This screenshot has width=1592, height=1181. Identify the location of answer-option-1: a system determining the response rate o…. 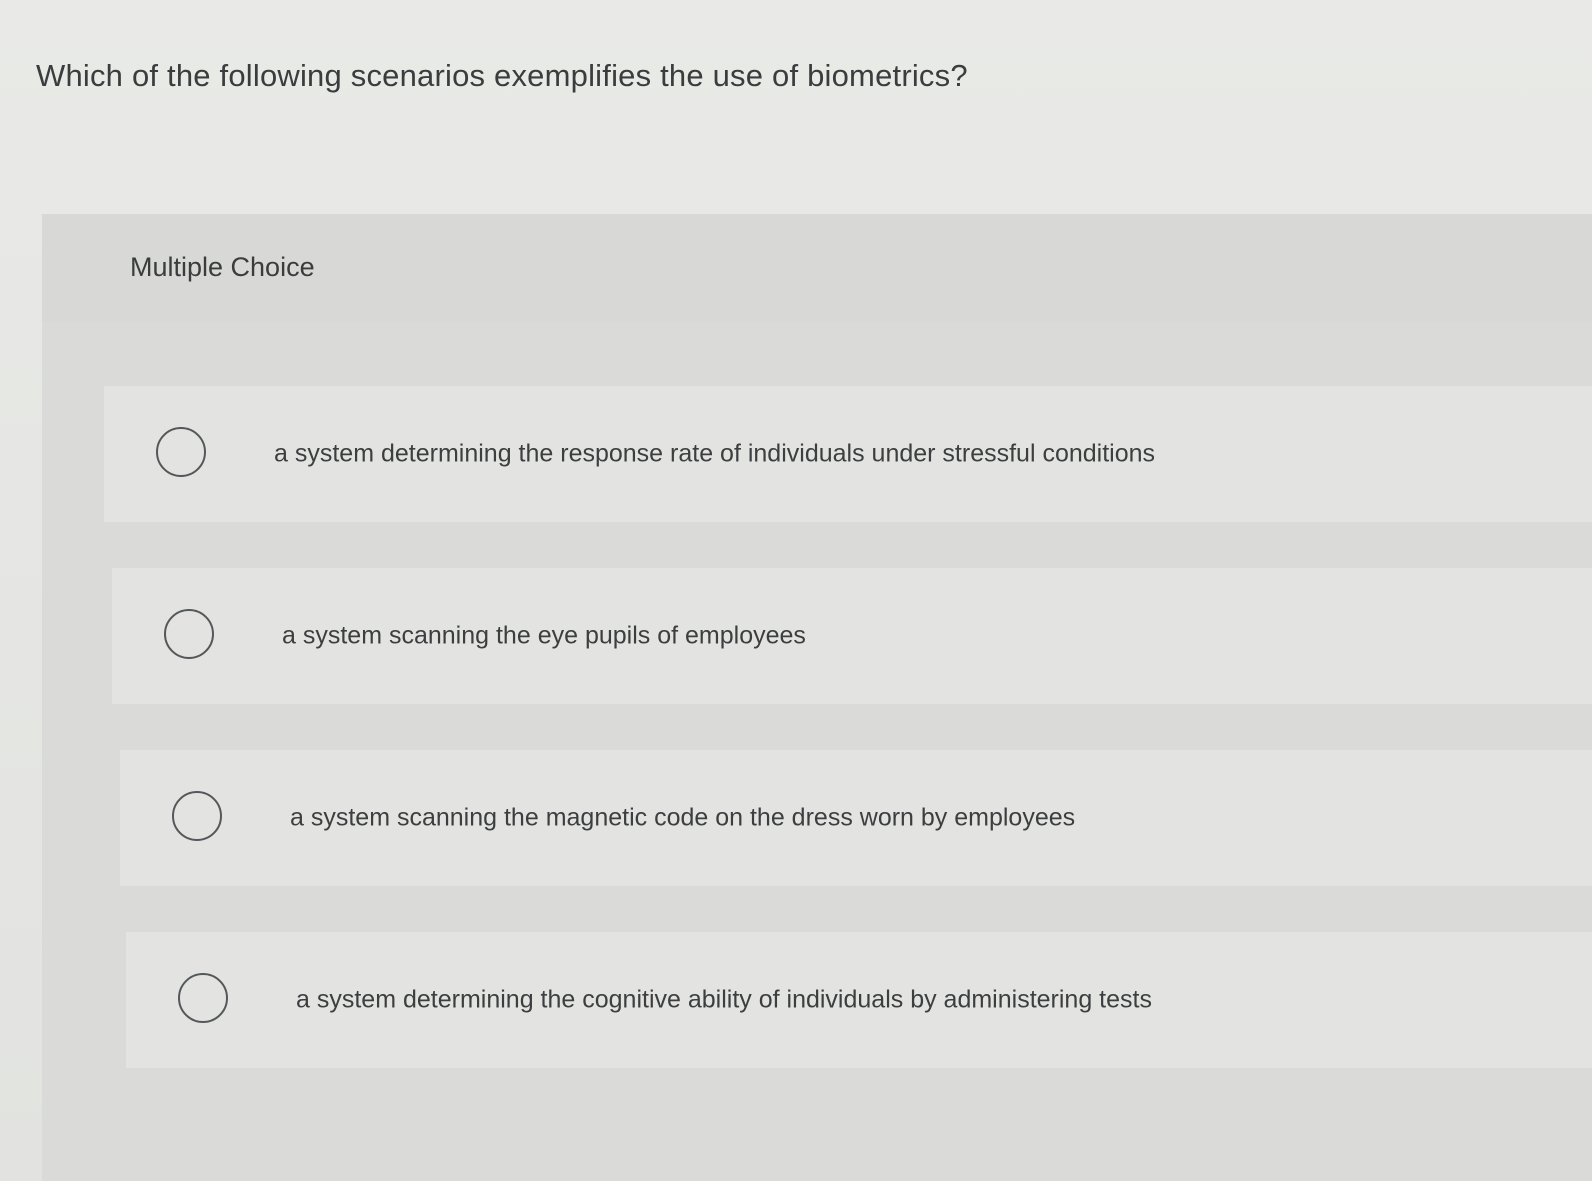
(848, 454).